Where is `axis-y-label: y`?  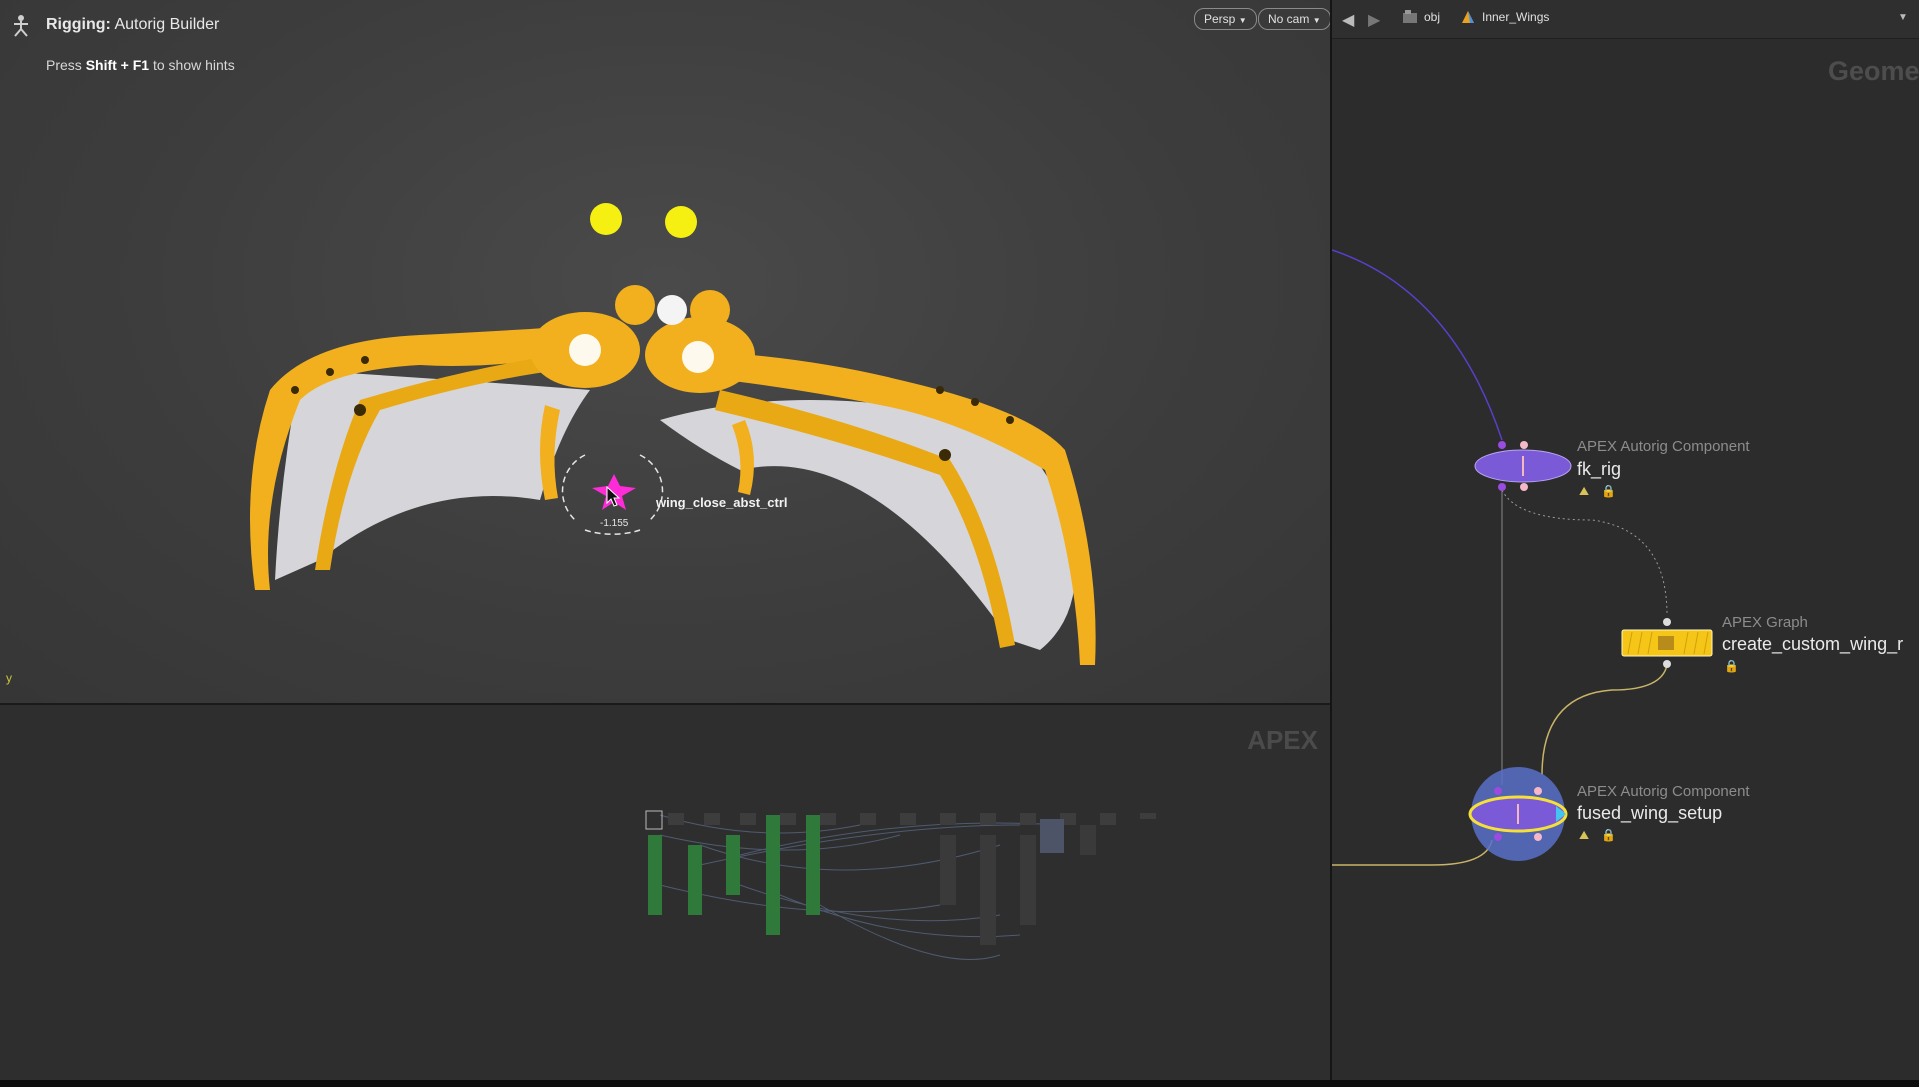 axis-y-label: y is located at coordinates (9, 678).